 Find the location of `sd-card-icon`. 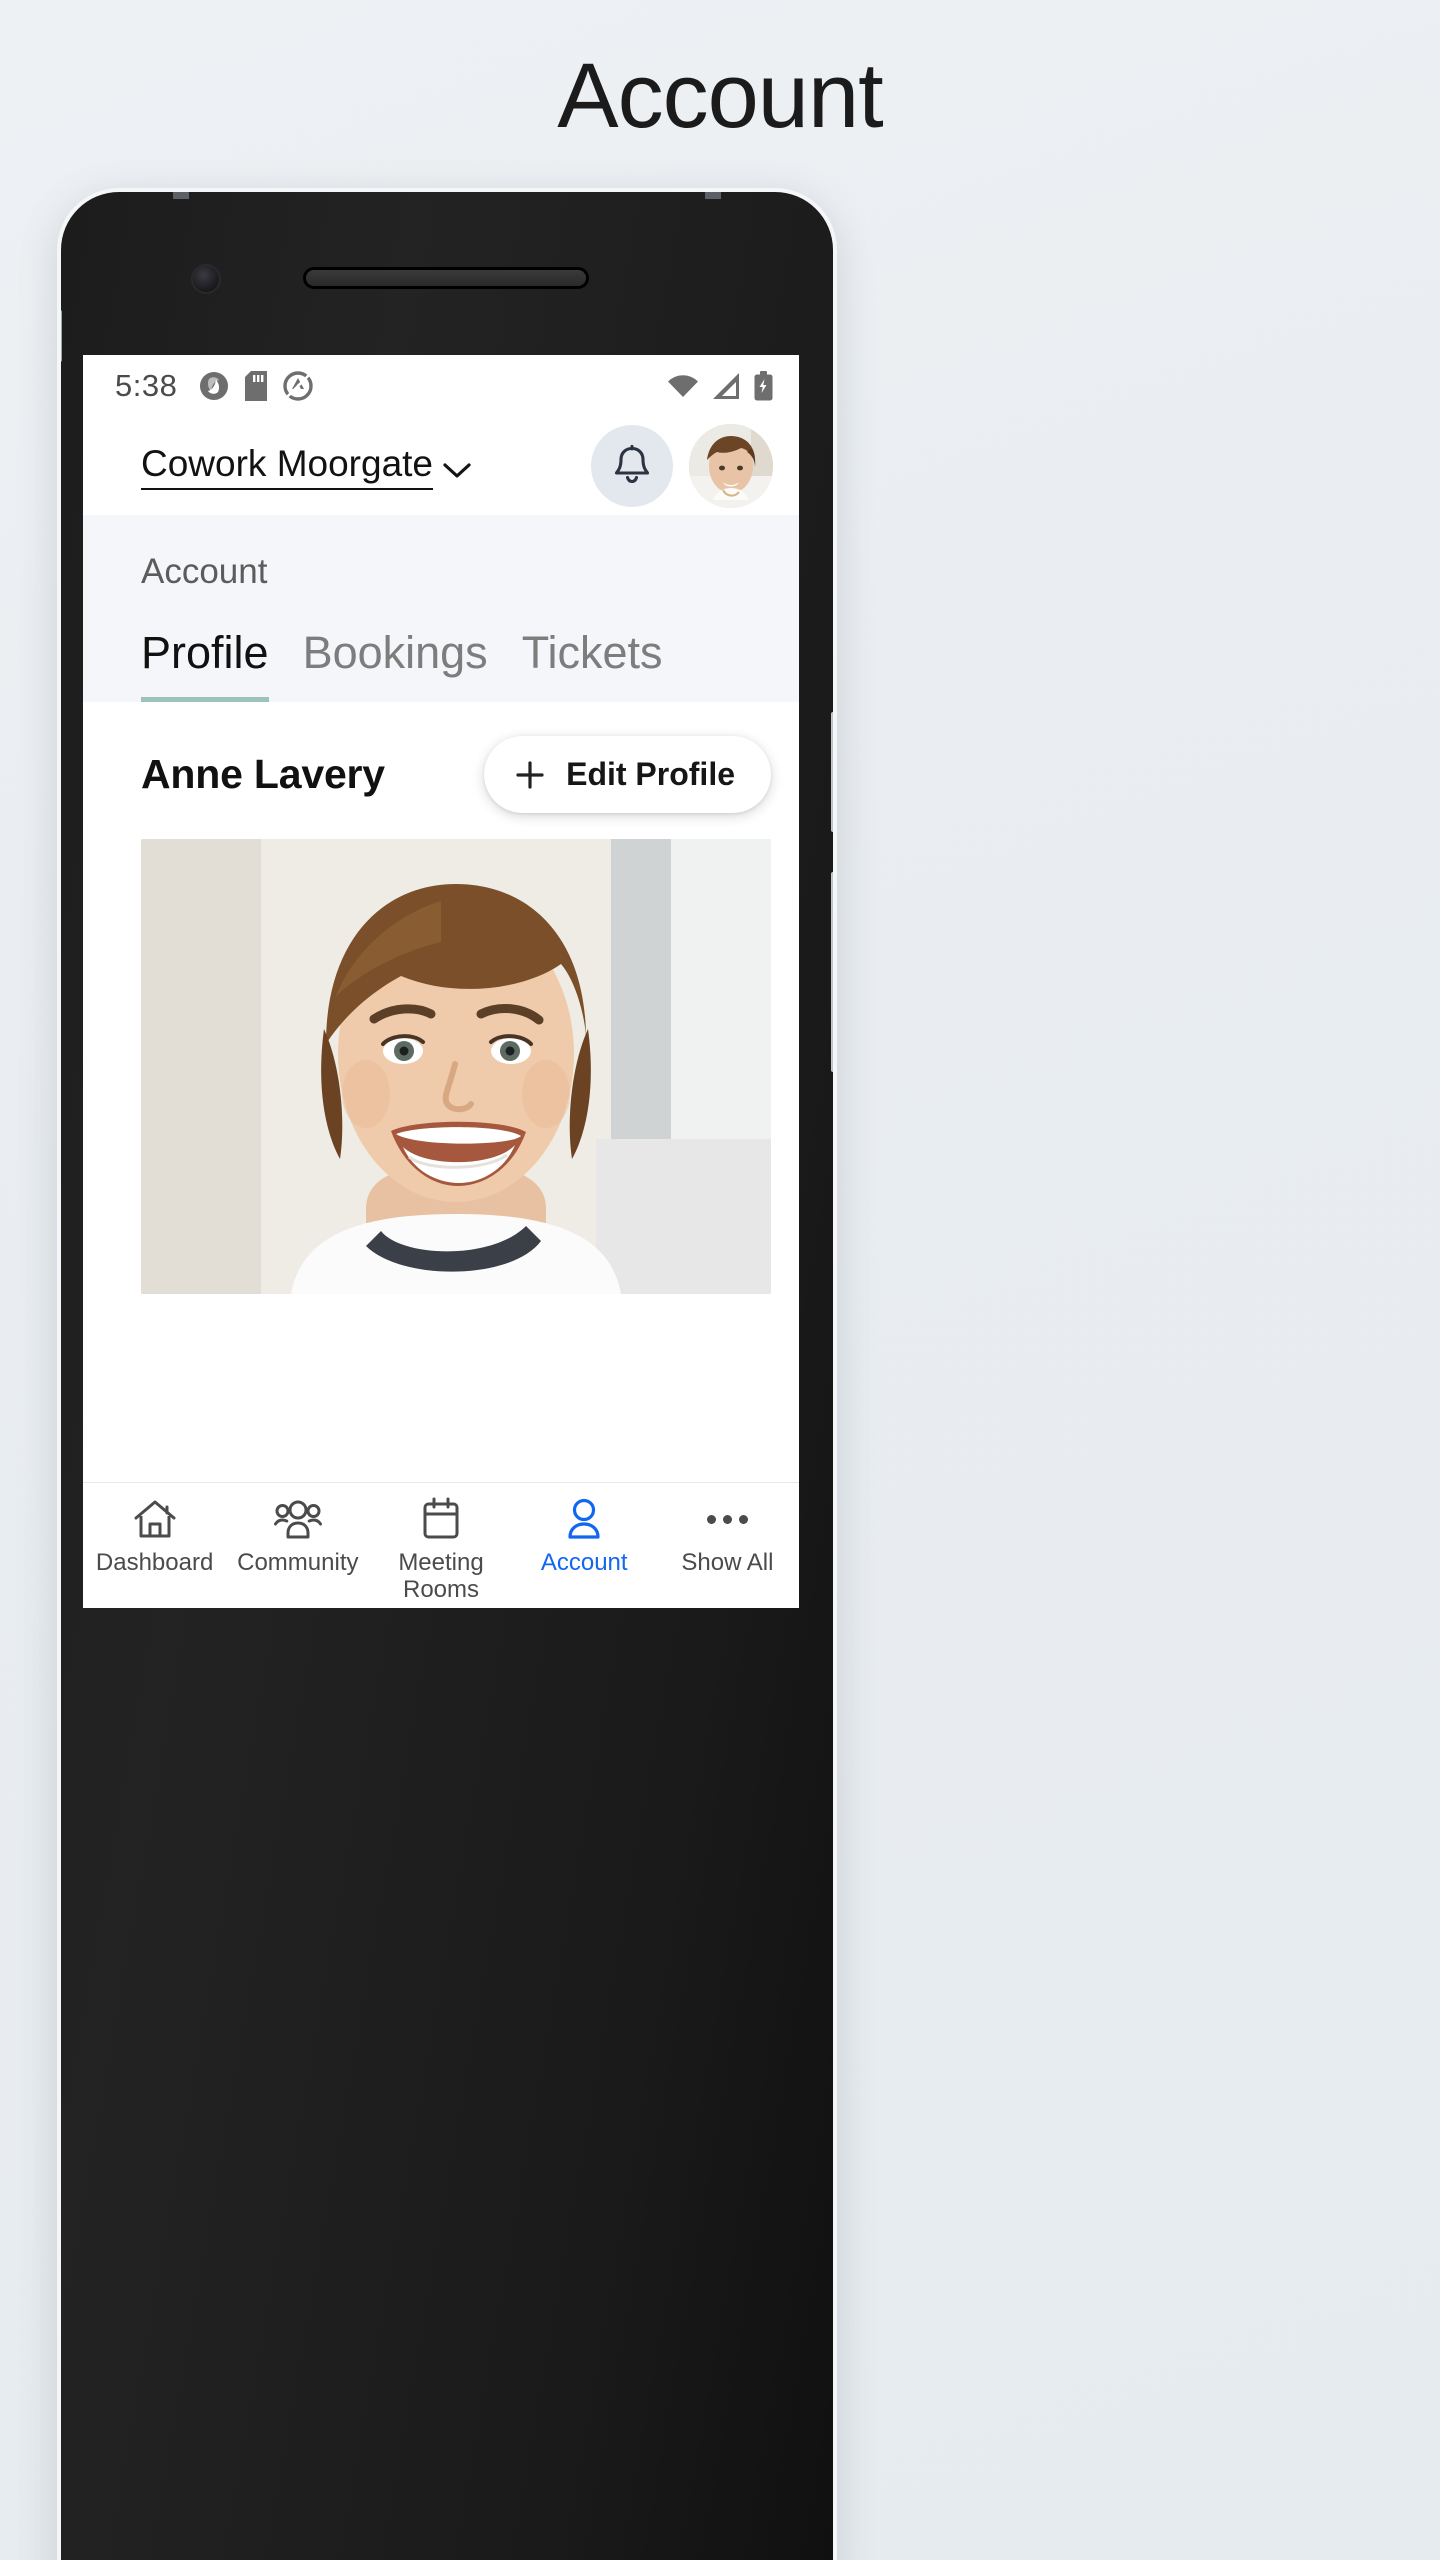

sd-card-icon is located at coordinates (256, 386).